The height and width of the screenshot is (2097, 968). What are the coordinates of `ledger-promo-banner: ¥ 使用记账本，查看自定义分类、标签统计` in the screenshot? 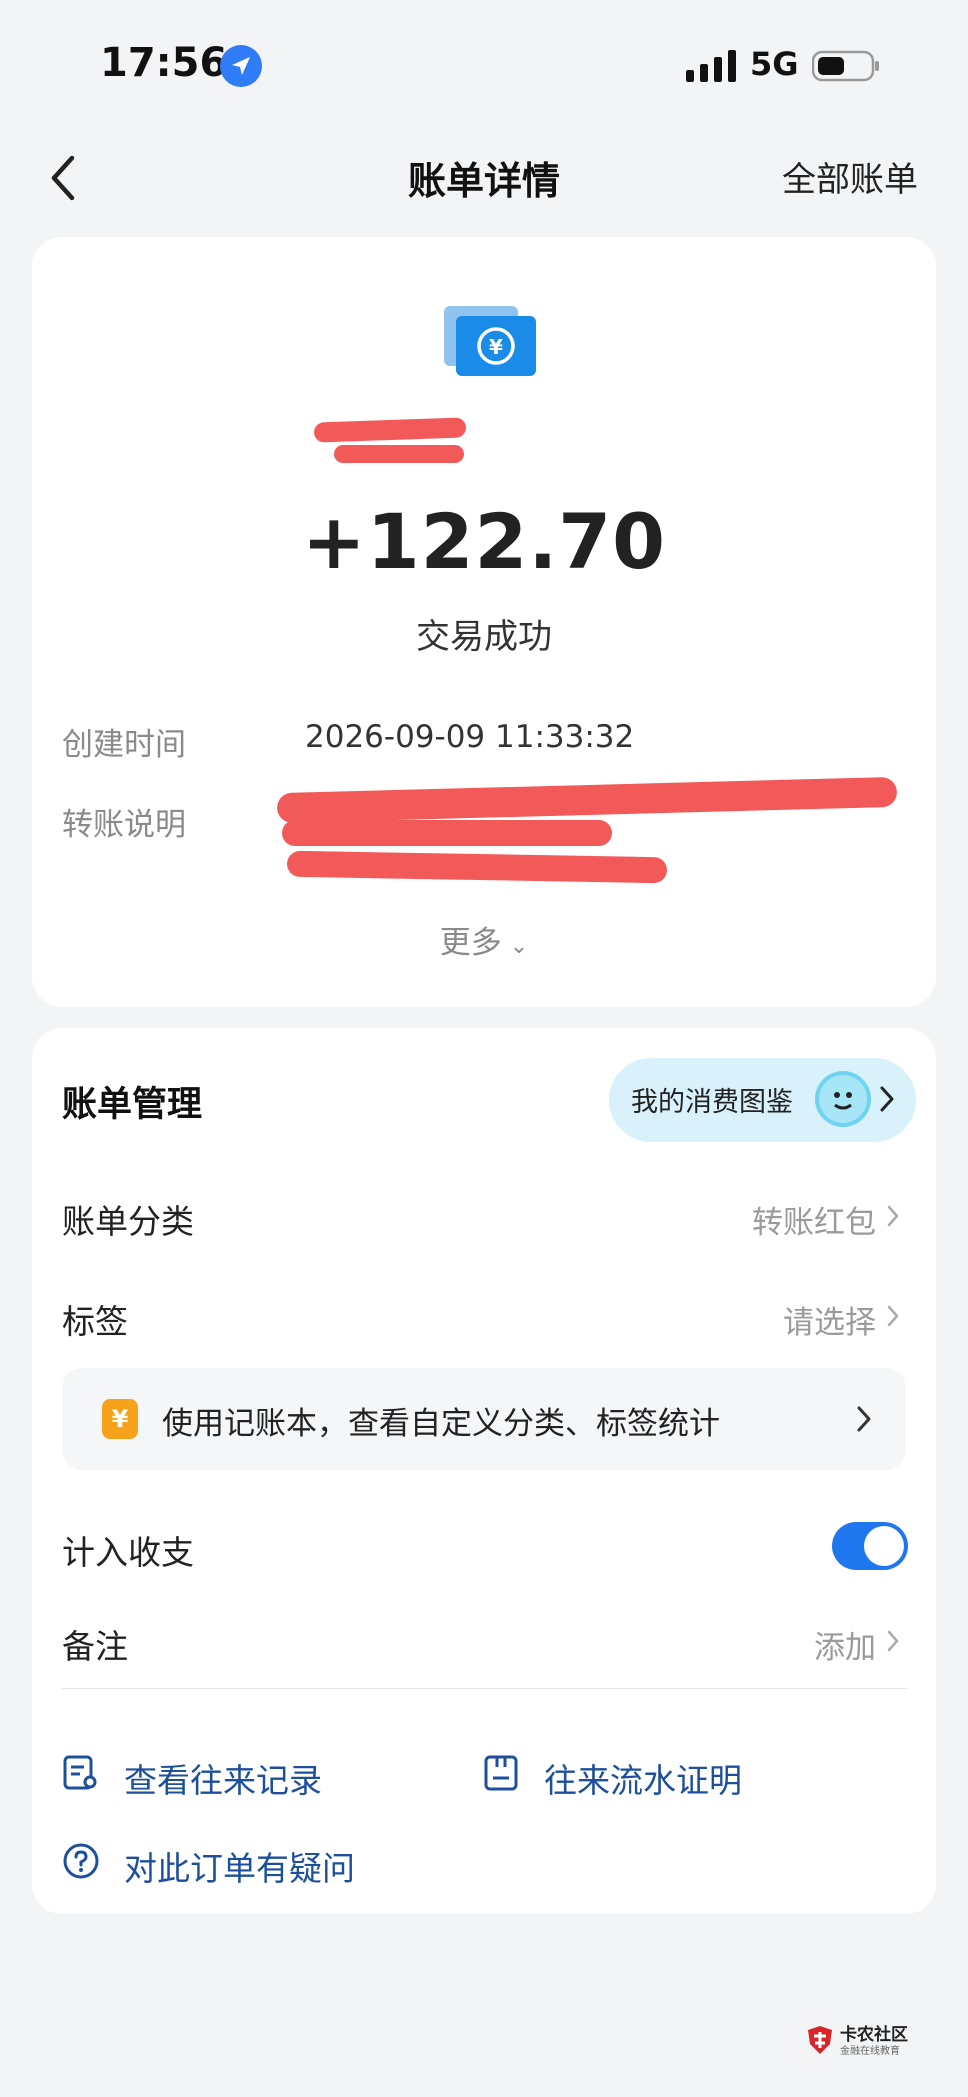 It's located at (484, 1419).